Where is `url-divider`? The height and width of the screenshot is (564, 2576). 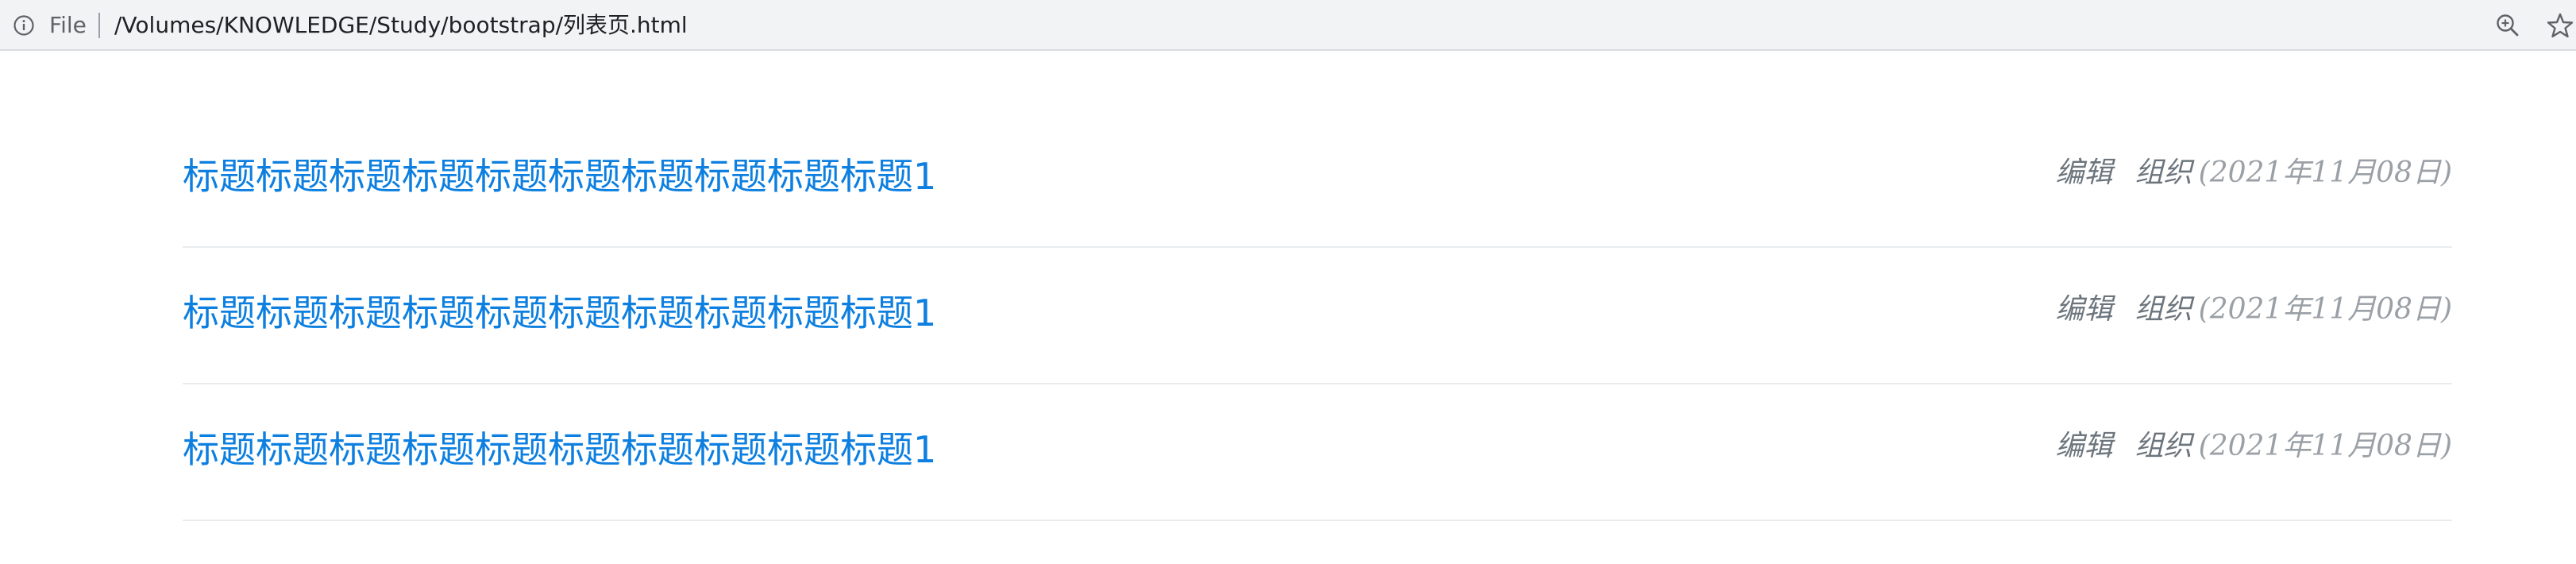 url-divider is located at coordinates (99, 26).